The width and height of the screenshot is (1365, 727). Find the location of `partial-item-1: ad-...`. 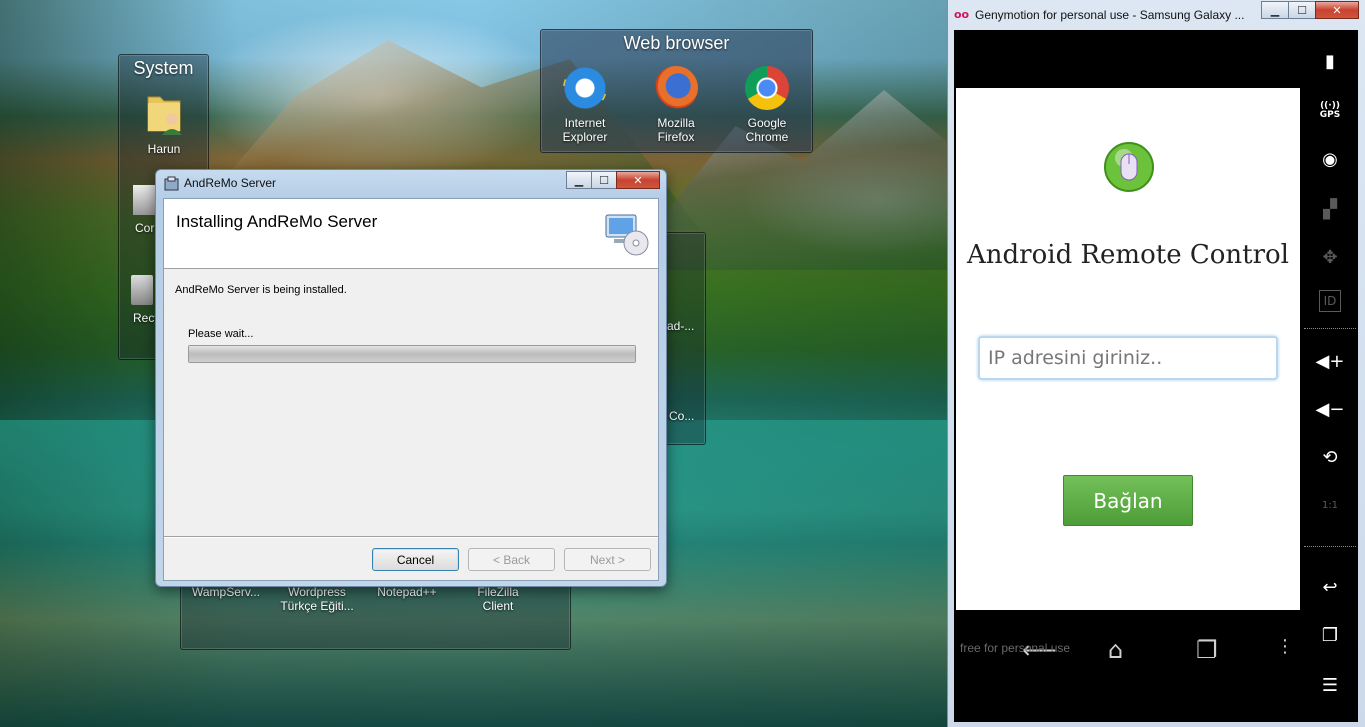

partial-item-1: ad-... is located at coordinates (687, 326).